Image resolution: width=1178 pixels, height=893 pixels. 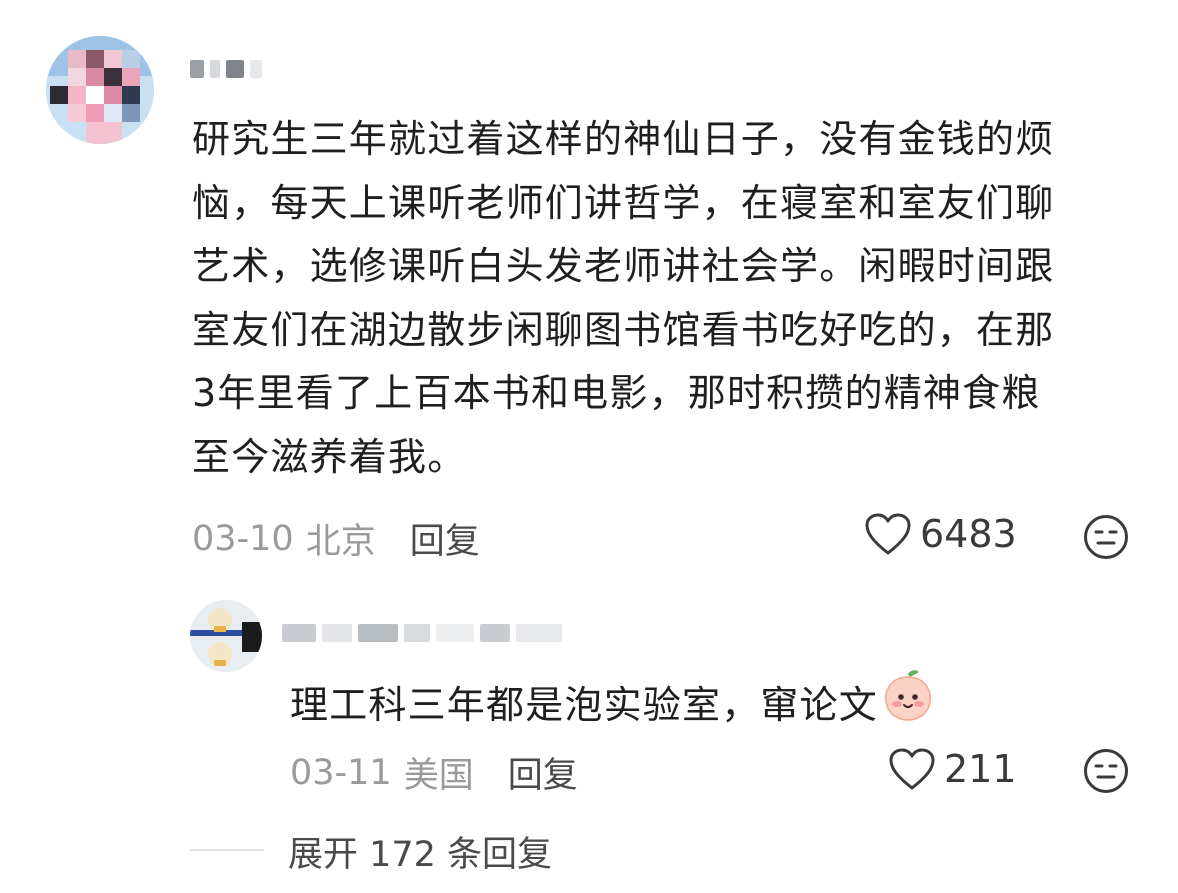 I want to click on reply-avatar, so click(x=226, y=636).